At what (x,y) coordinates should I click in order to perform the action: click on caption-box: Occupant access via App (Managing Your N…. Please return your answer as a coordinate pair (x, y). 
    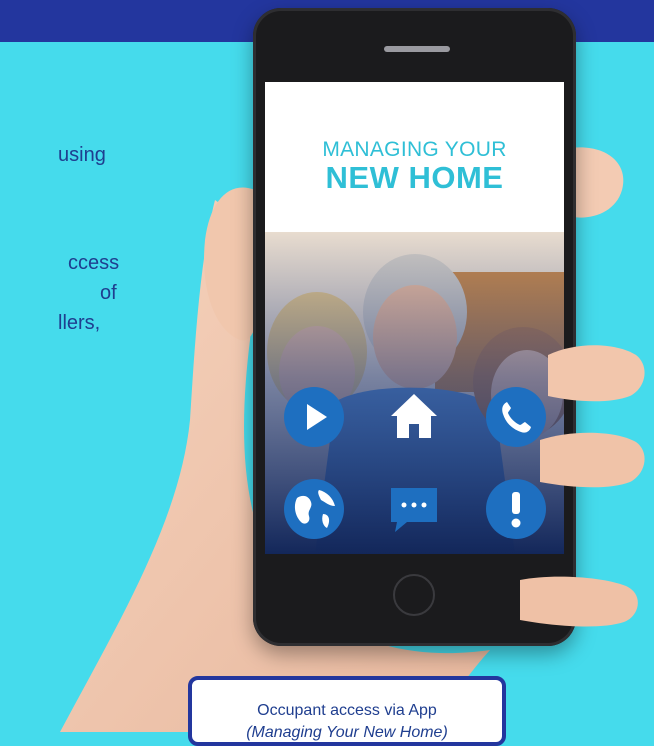
    Looking at the image, I should click on (347, 711).